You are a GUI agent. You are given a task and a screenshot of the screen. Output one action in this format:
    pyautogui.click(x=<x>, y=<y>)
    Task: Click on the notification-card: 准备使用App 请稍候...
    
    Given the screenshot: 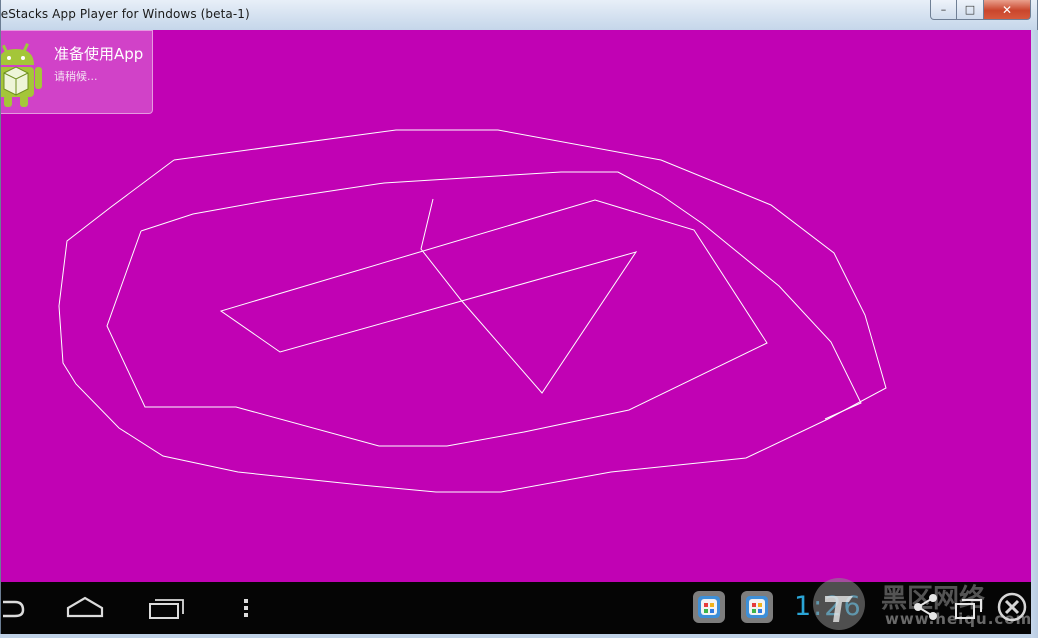 What is the action you would take?
    pyautogui.click(x=77, y=72)
    